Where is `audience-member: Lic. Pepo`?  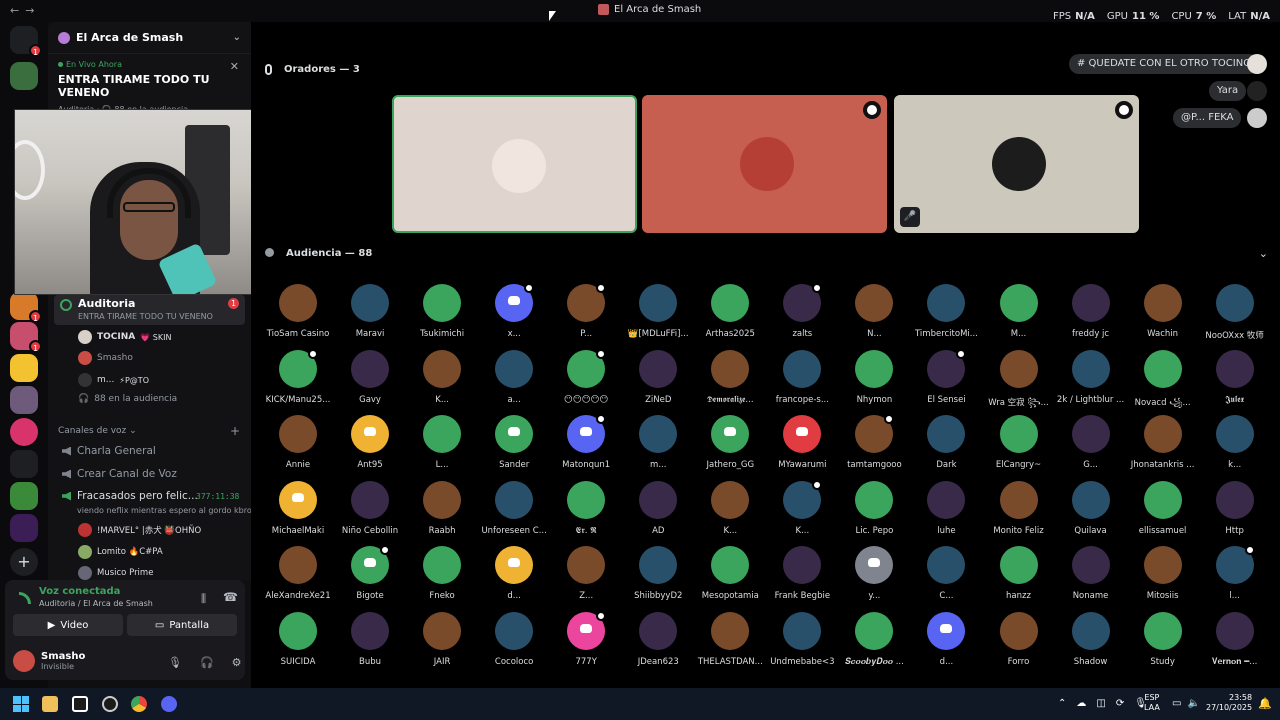 audience-member: Lic. Pepo is located at coordinates (874, 508).